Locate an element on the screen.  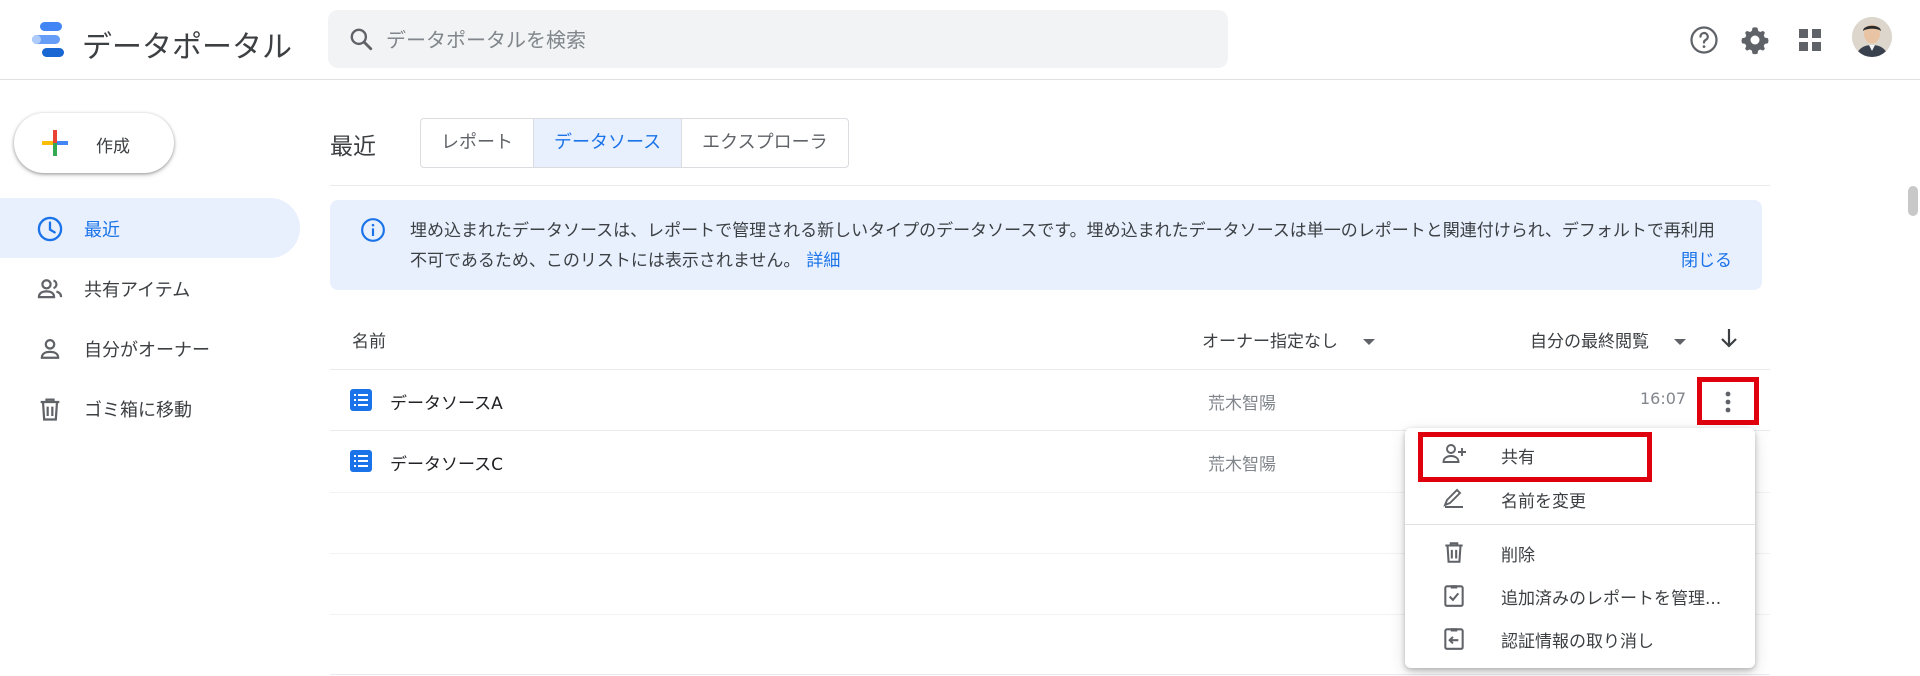
help-icon is located at coordinates (1704, 40).